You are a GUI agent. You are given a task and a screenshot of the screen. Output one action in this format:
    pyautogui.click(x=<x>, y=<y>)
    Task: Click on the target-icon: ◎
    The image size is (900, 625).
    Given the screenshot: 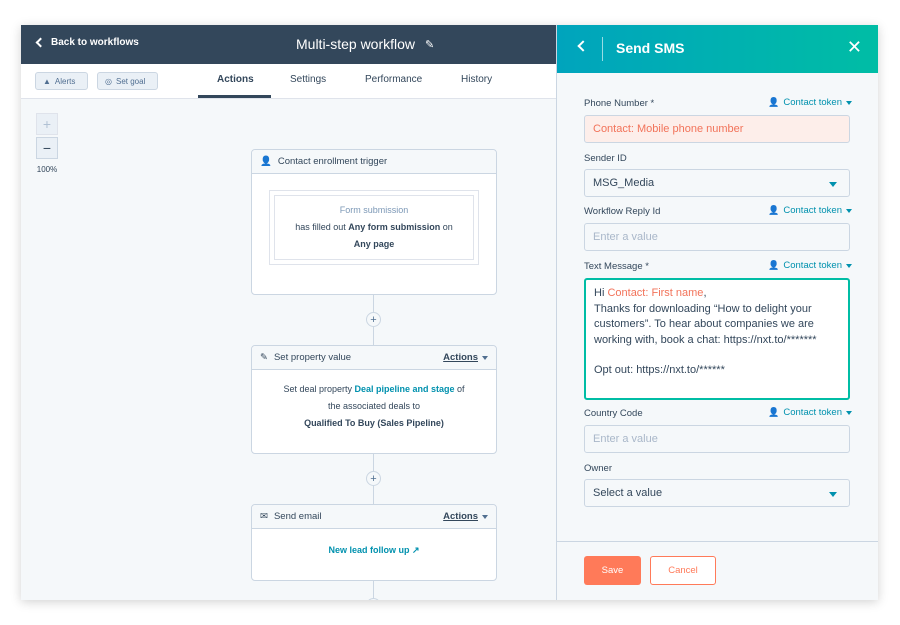 What is the action you would take?
    pyautogui.click(x=108, y=81)
    